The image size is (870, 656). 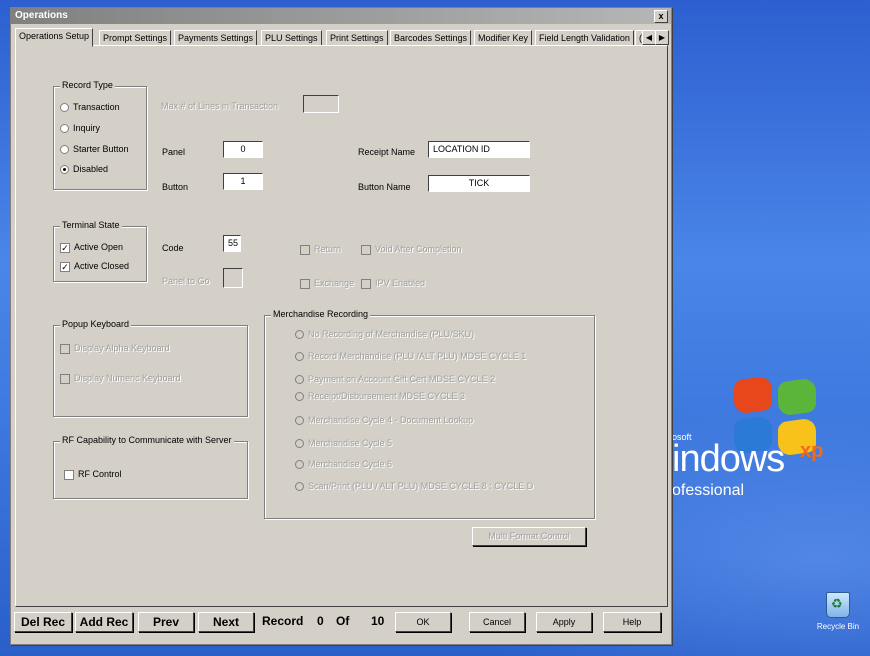 What do you see at coordinates (120, 378) in the screenshot?
I see `display-numeric-keyboard: Display Numeric Keyboard` at bounding box center [120, 378].